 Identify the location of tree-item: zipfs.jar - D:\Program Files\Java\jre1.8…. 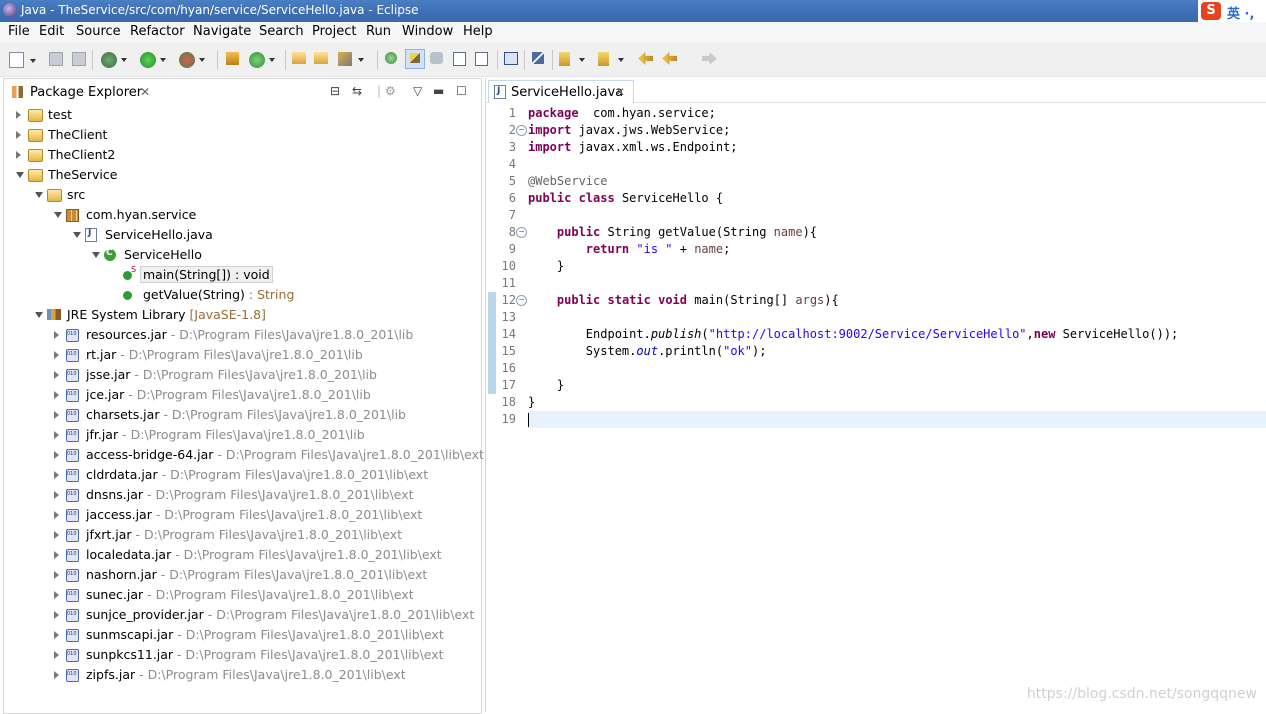
(242, 675).